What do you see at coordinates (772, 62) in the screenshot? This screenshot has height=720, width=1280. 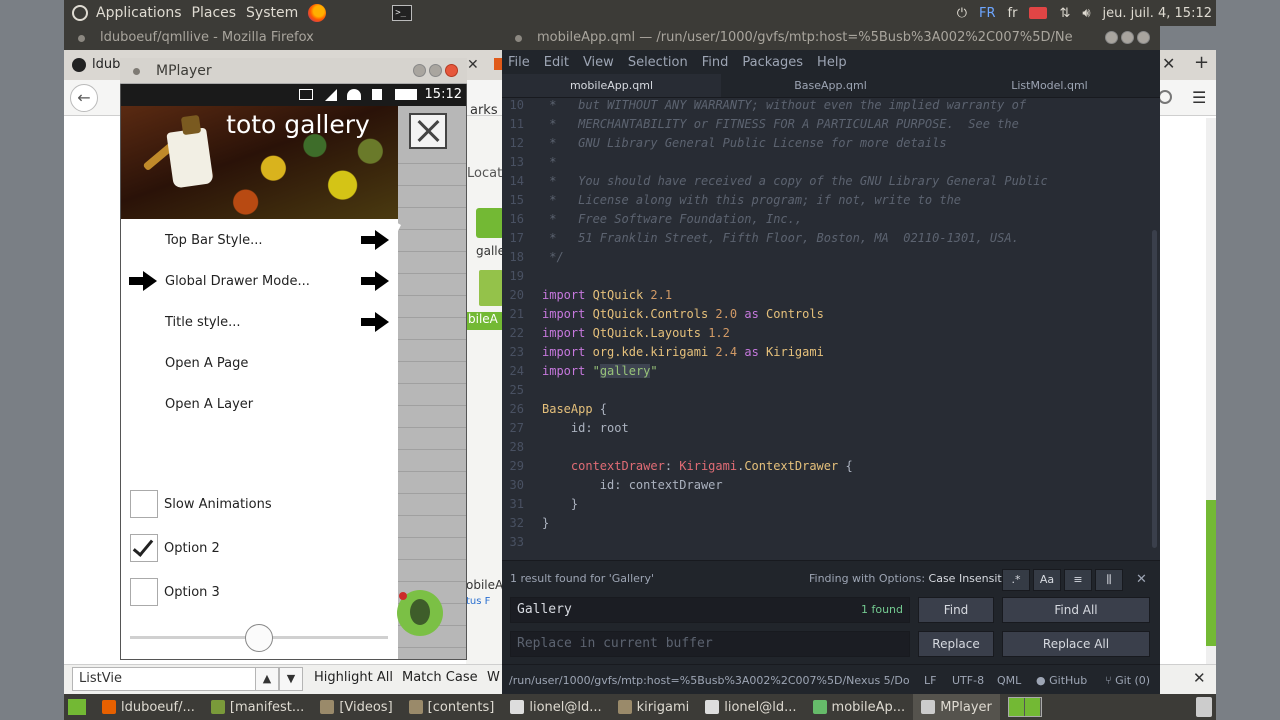 I see `menu-packages: Packages` at bounding box center [772, 62].